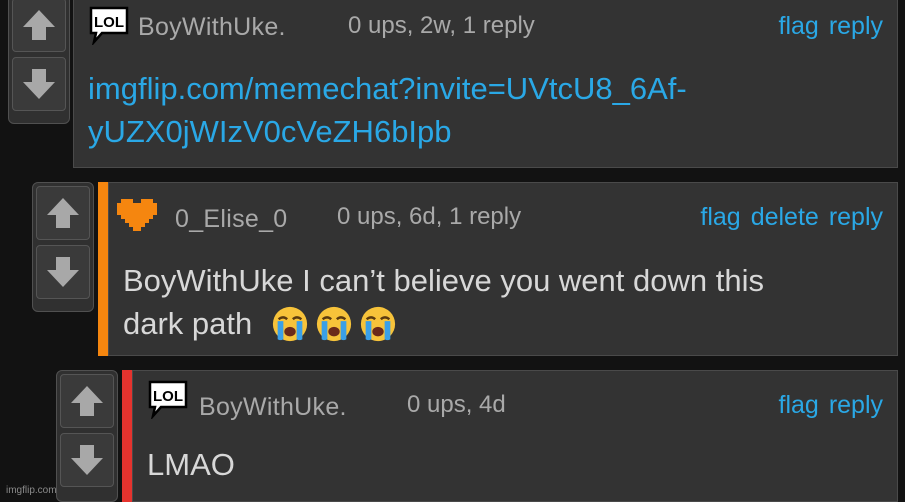 This screenshot has height=502, width=905. I want to click on delete-link: delete, so click(785, 217).